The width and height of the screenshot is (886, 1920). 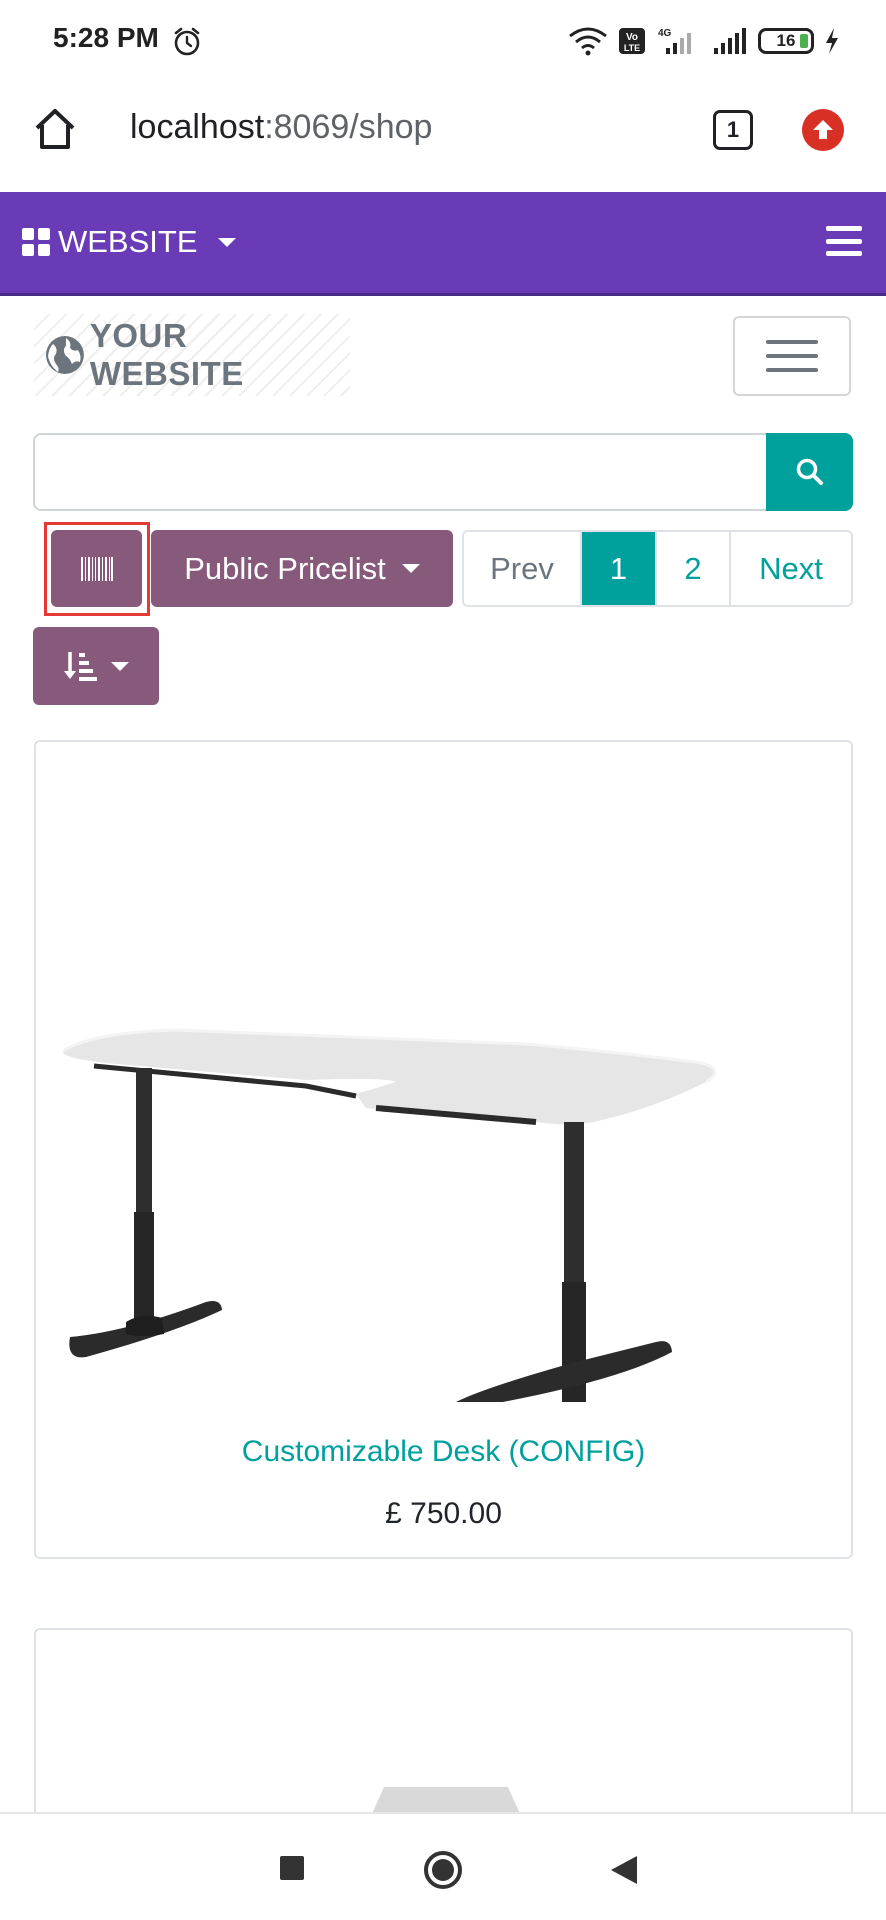 I want to click on sort-dropdown, so click(x=96, y=666).